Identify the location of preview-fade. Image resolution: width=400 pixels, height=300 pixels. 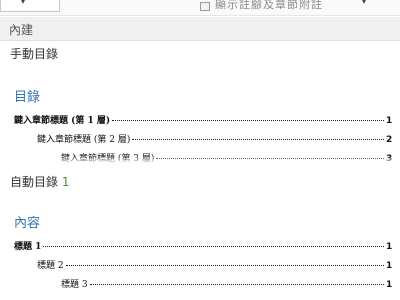
(200, 160).